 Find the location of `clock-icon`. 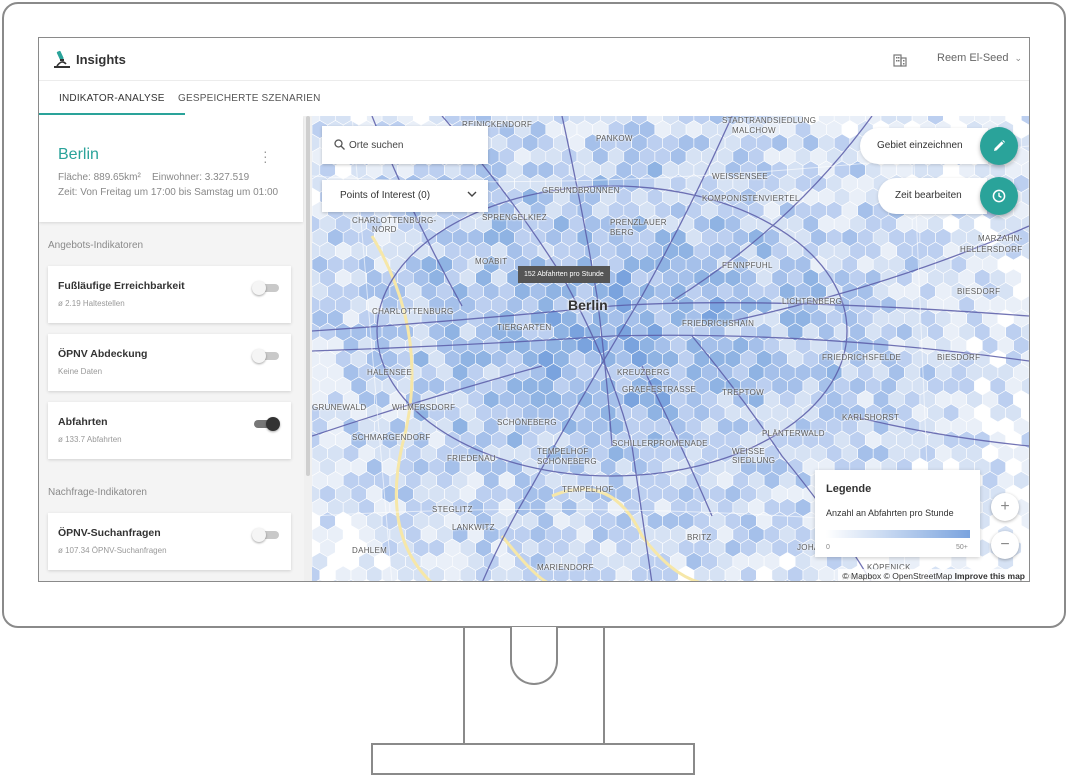

clock-icon is located at coordinates (999, 196).